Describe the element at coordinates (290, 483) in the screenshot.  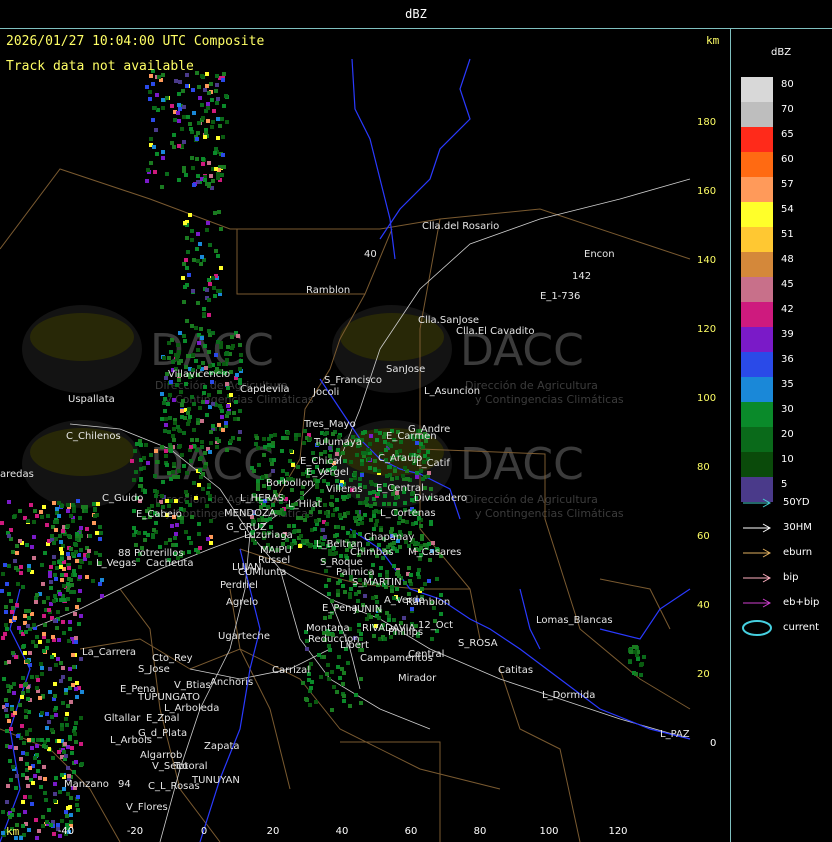
I see `place-label: Borbollon` at that location.